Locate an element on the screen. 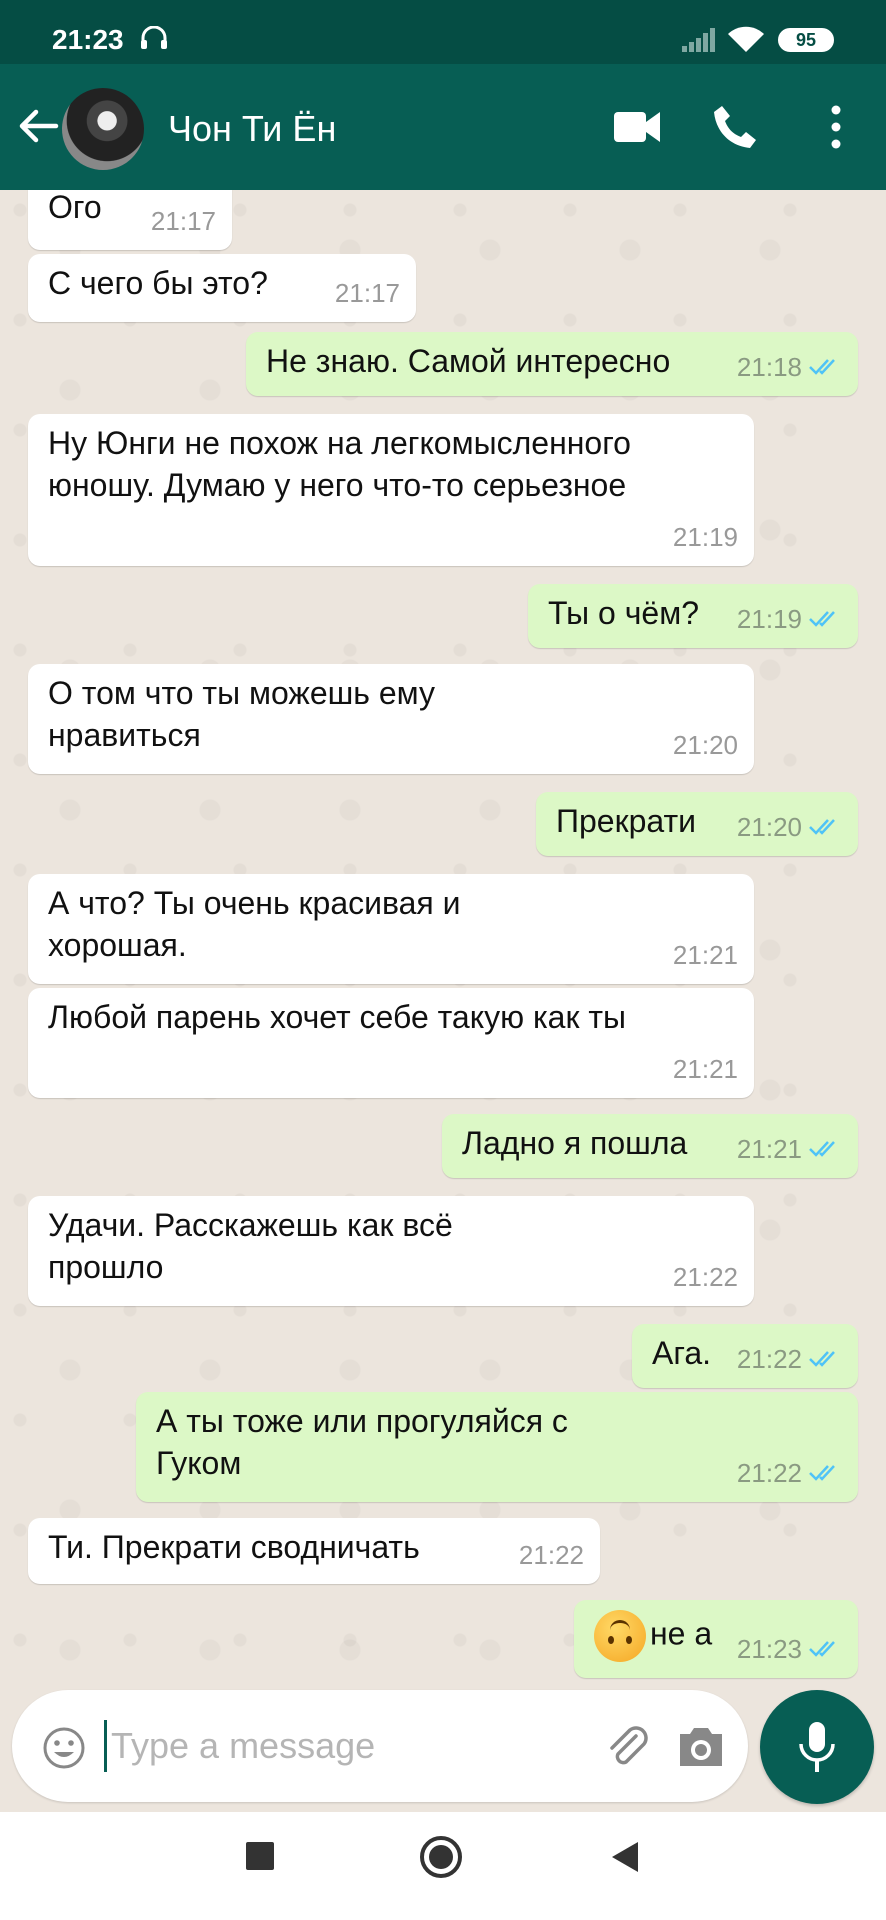 This screenshot has width=886, height=1920. message-text: А что? Ты очень красивая и хорошая. is located at coordinates (254, 924).